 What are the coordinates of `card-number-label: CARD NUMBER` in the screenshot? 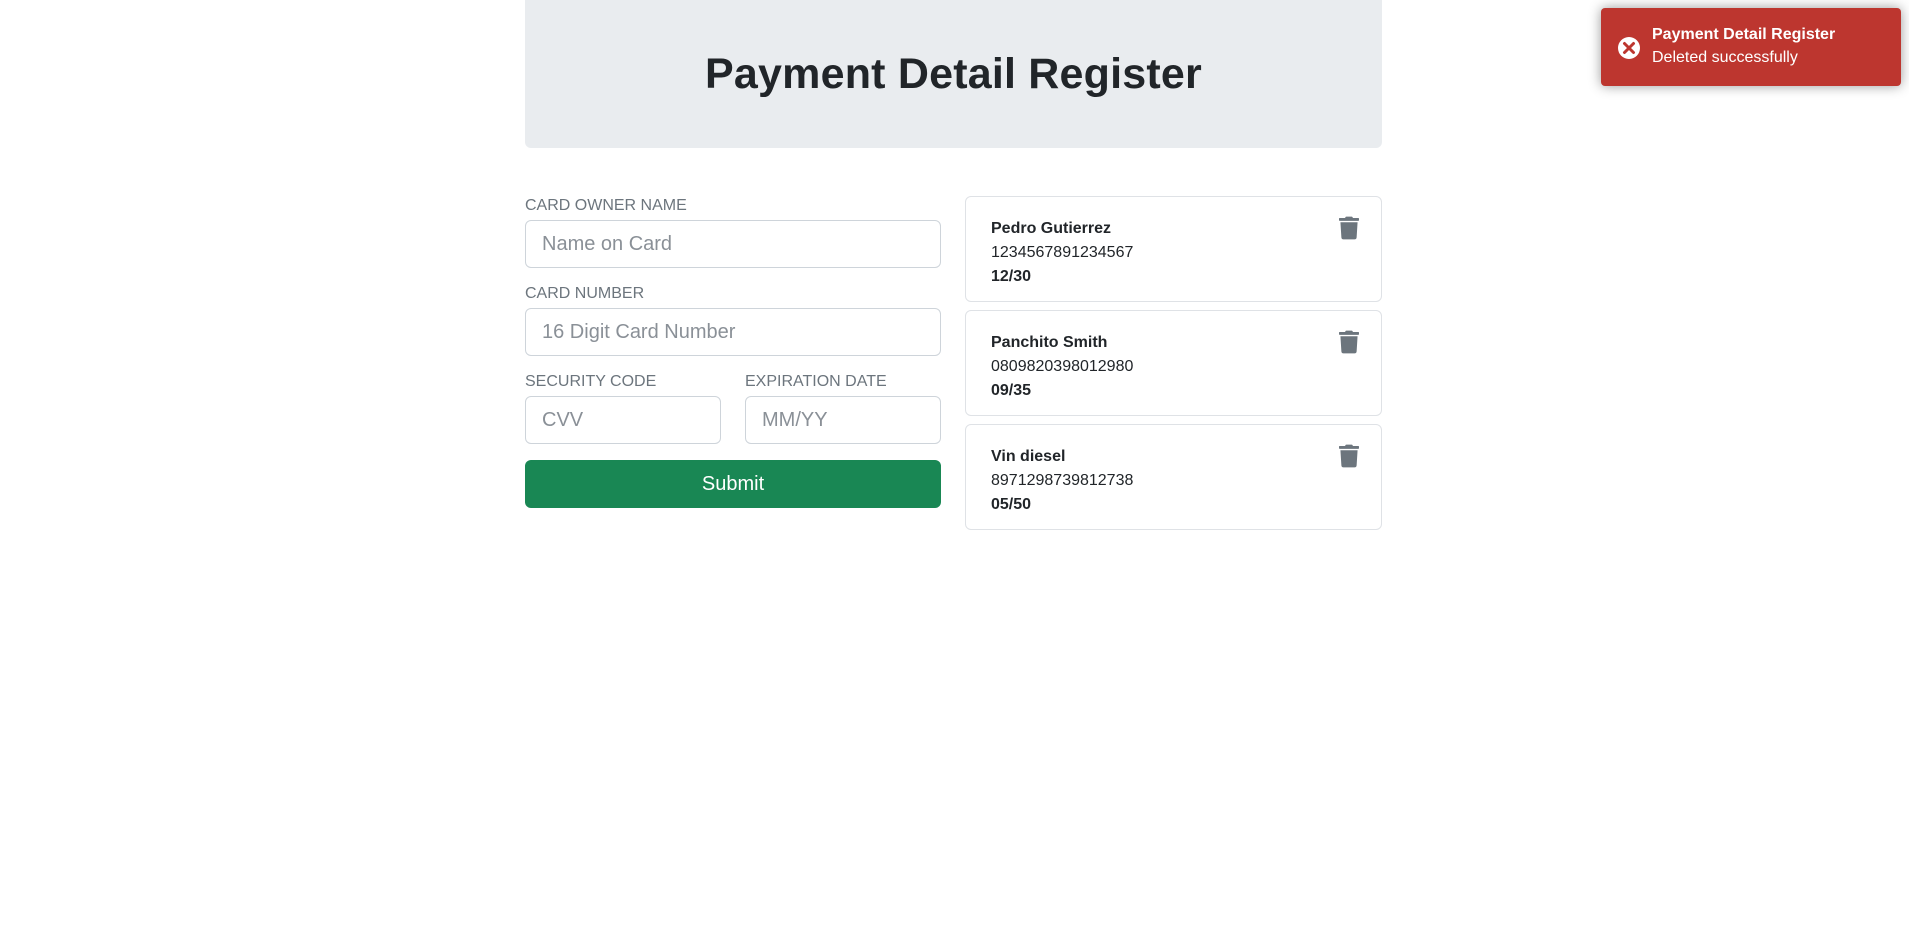 It's located at (585, 293).